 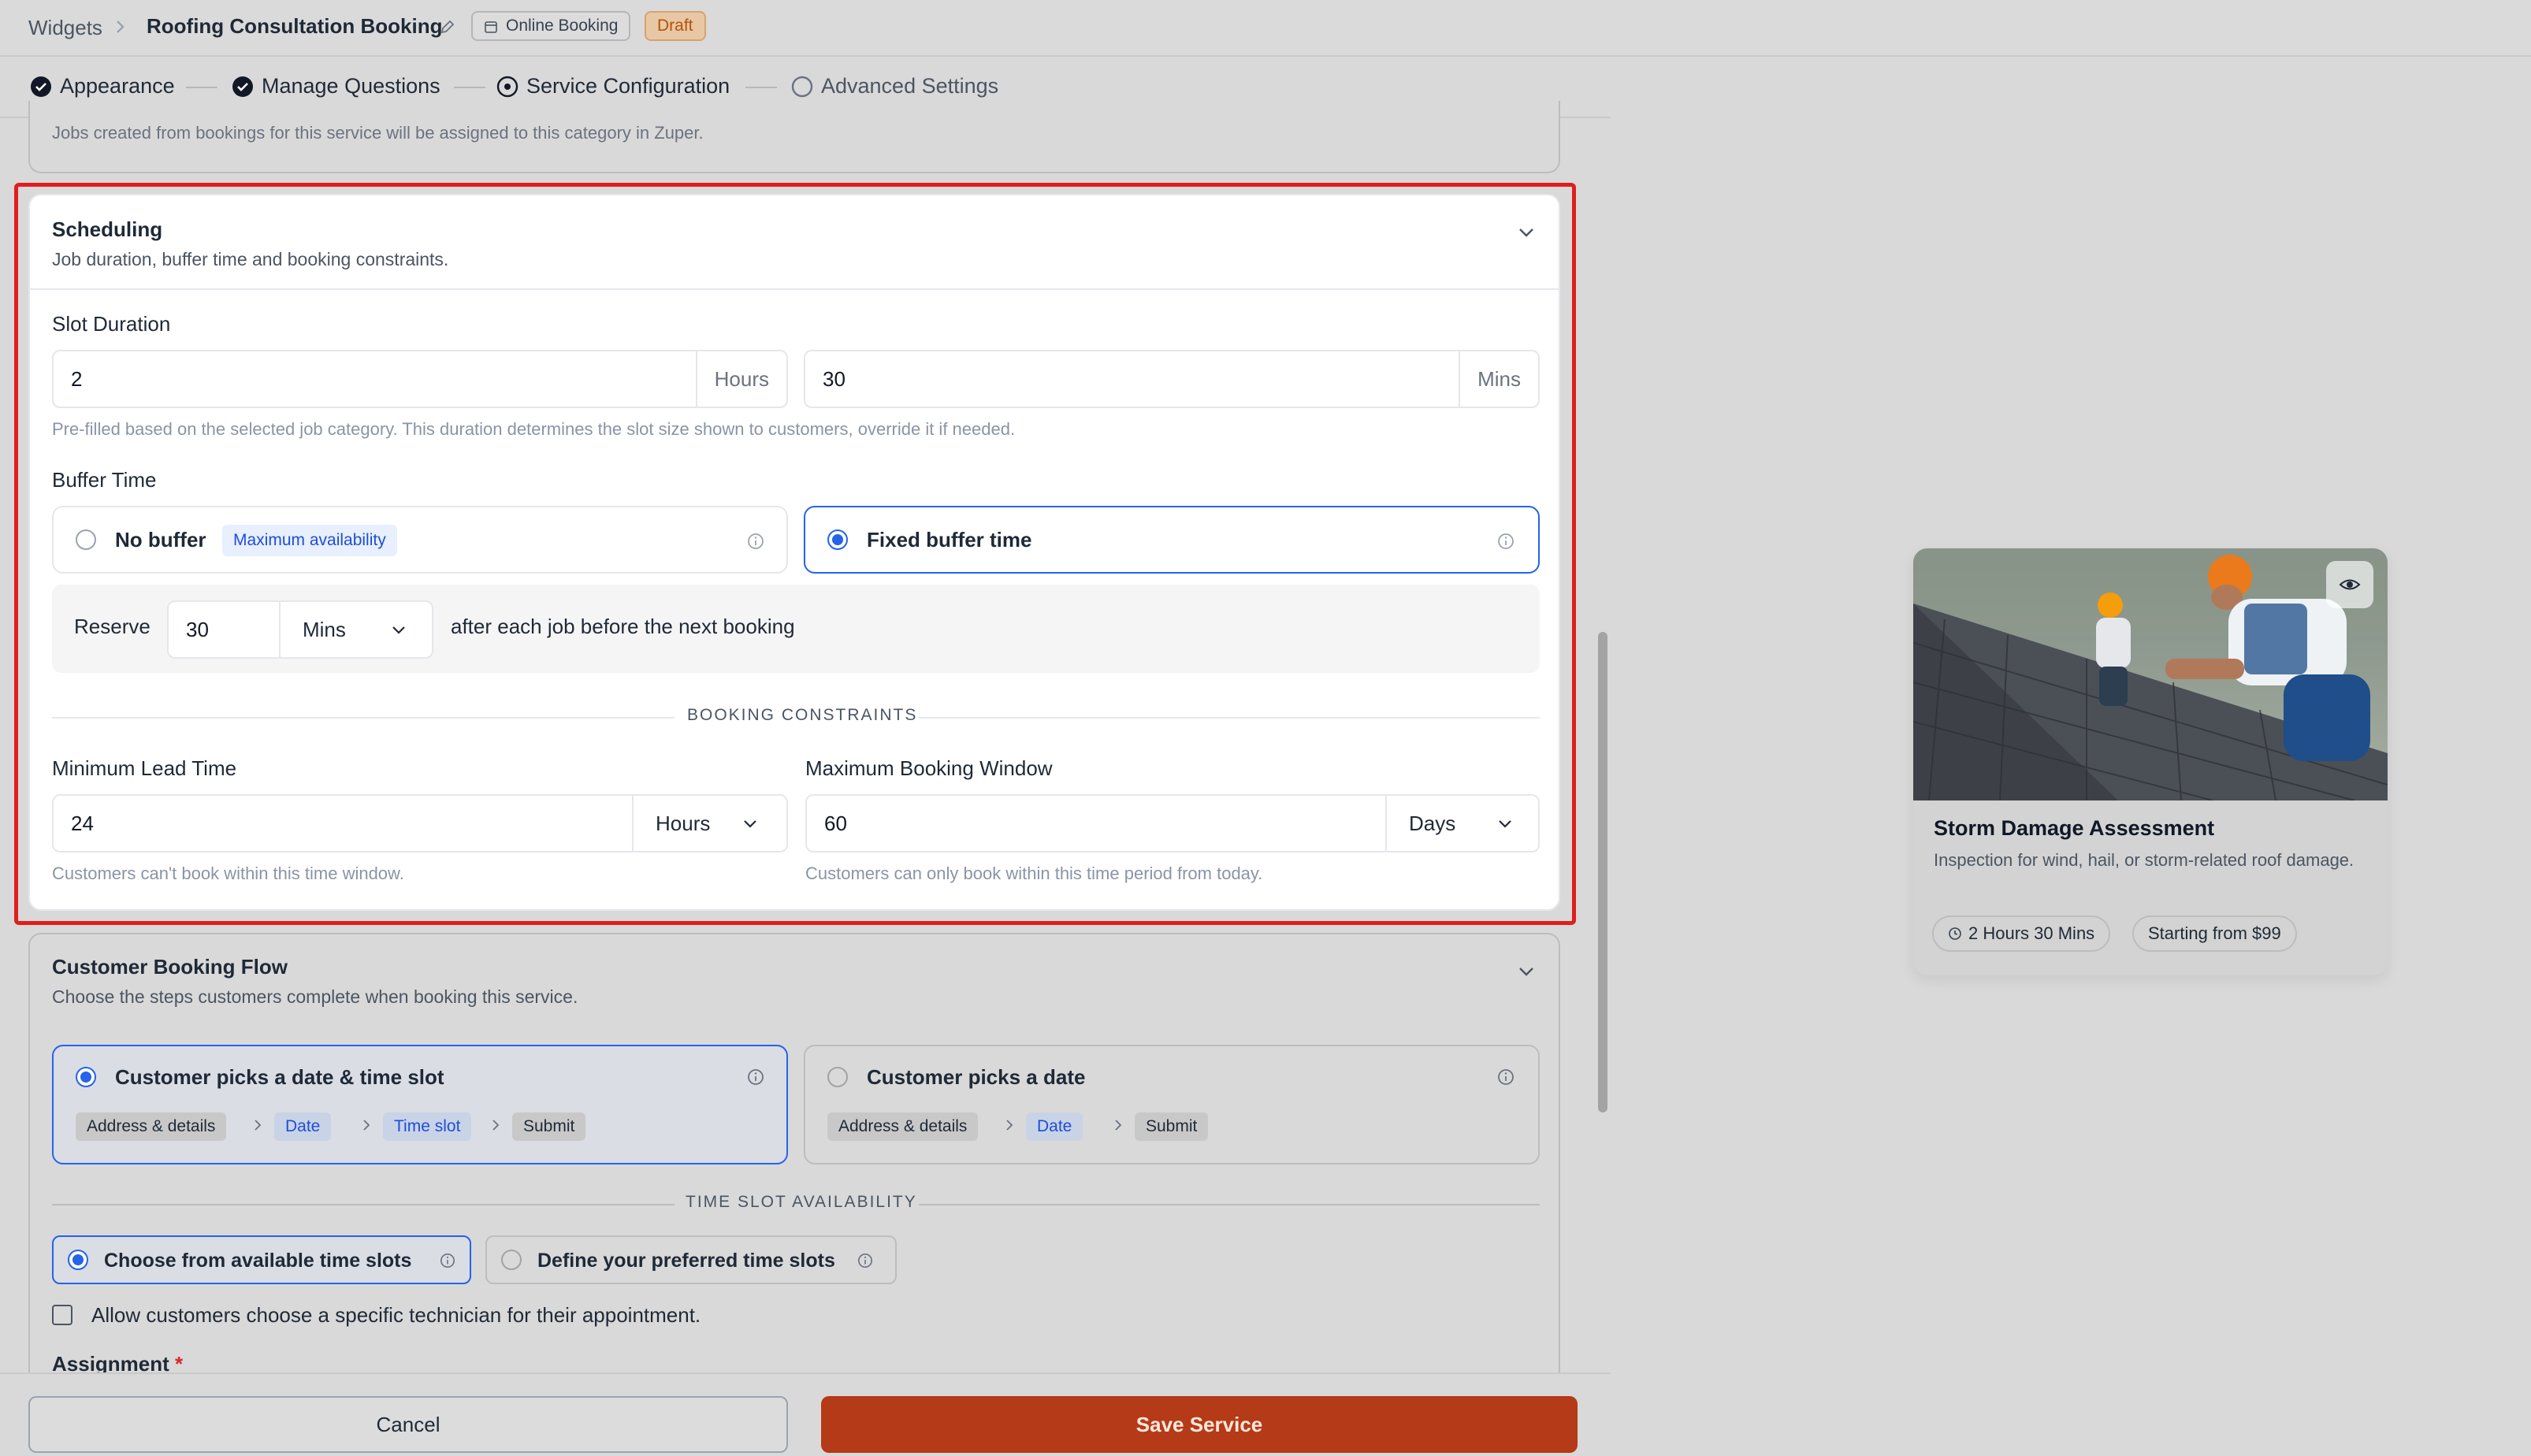 I want to click on online-booking-badge: Online Booking, so click(x=551, y=26).